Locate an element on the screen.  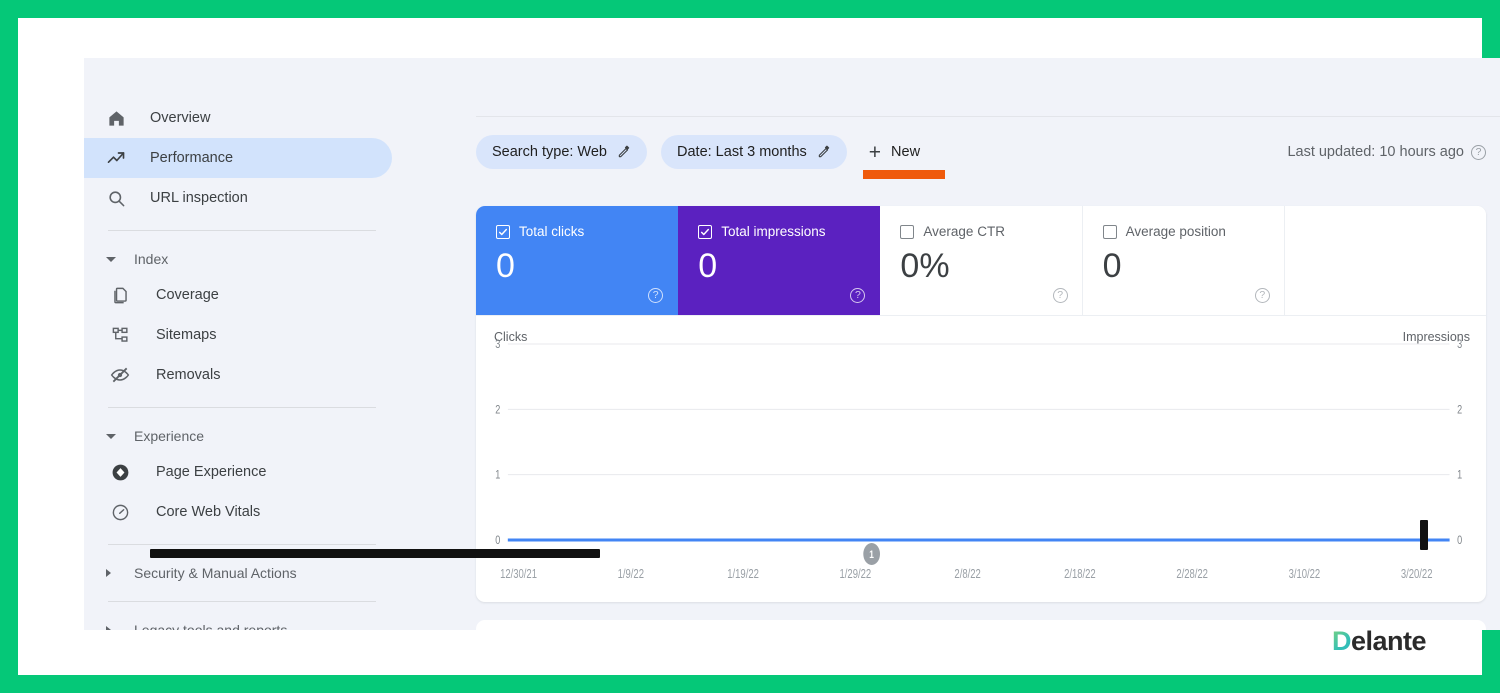
speedometer-icon is located at coordinates (120, 512).